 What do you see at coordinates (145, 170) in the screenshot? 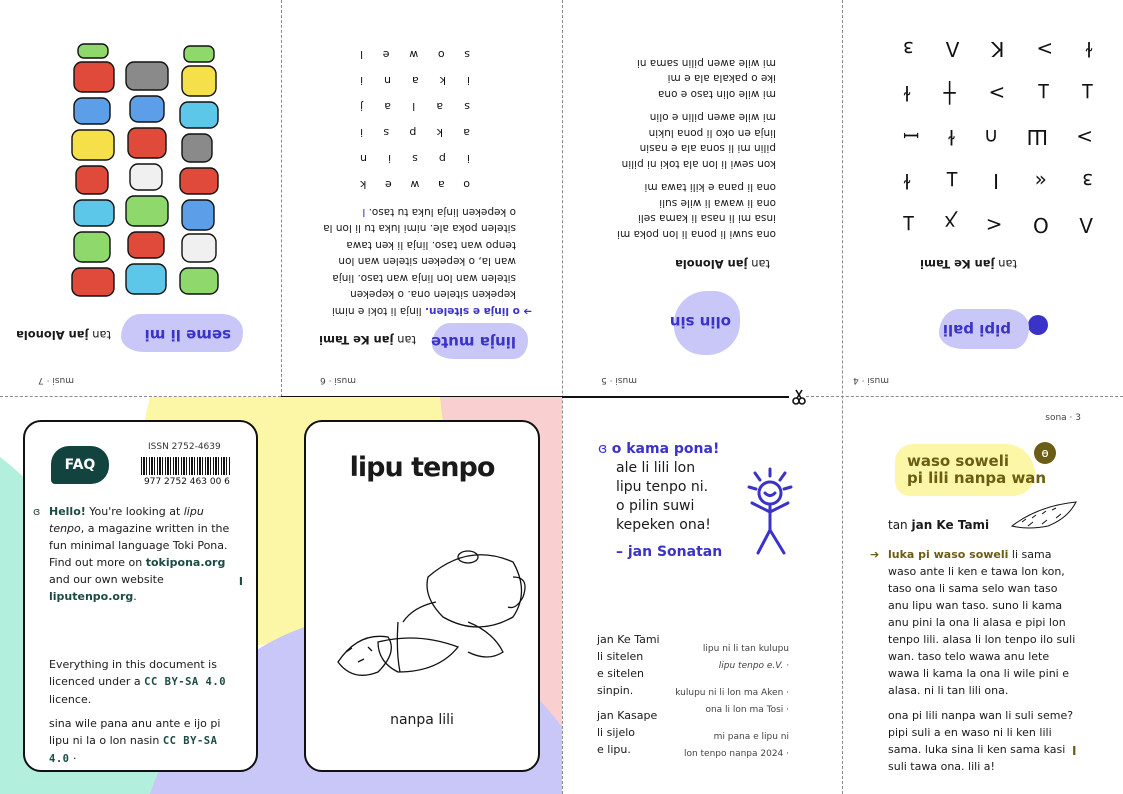
I see `glyph-illustration` at bounding box center [145, 170].